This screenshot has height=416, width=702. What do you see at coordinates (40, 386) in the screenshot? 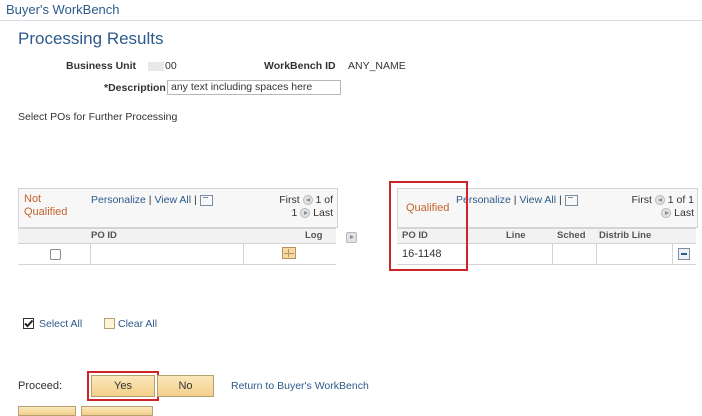
I see `proceed-label: Proceed:` at bounding box center [40, 386].